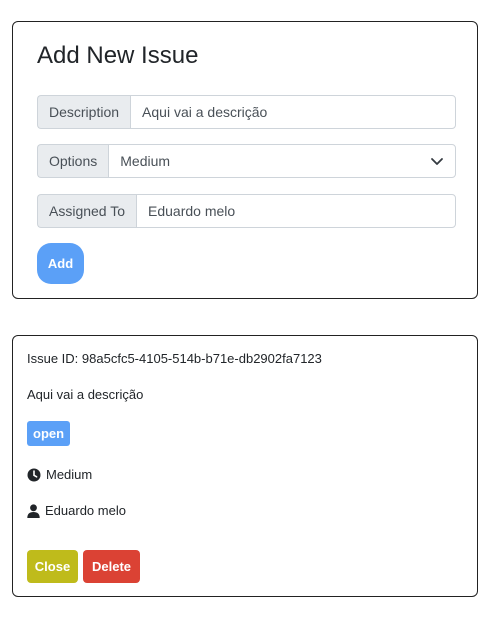 The image size is (494, 618). Describe the element at coordinates (111, 566) in the screenshot. I see `delete-button: Delete` at that location.